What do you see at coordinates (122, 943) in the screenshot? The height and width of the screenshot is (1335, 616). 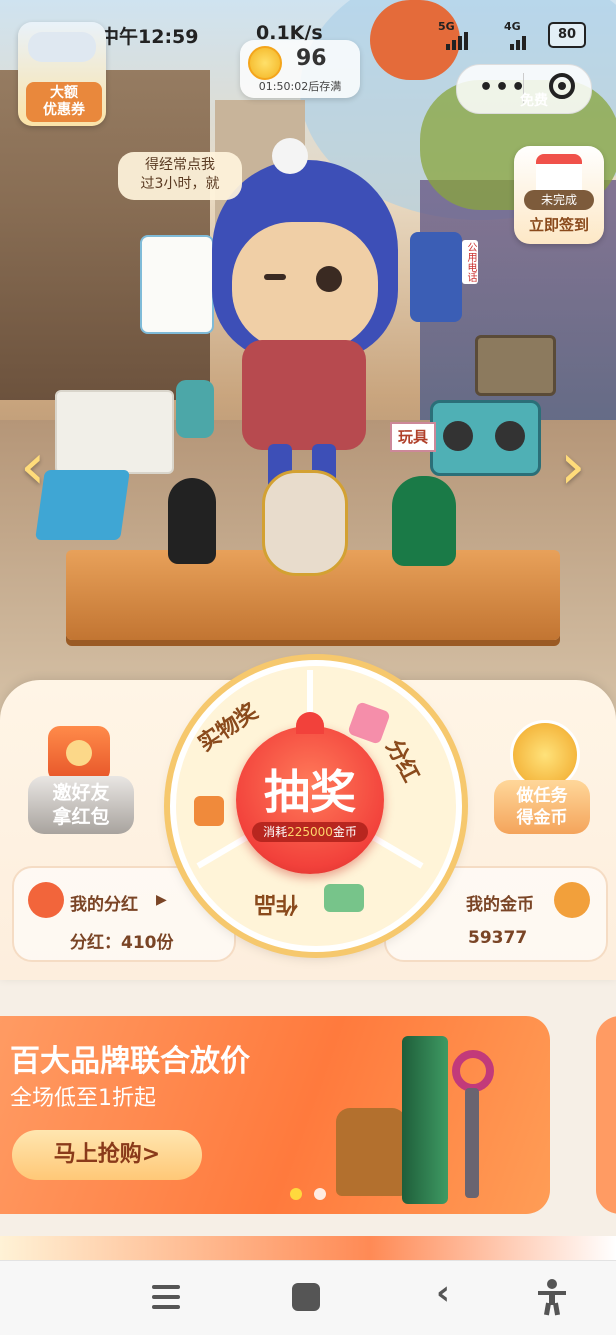 I see `my-dividend-value: 分红：410份` at bounding box center [122, 943].